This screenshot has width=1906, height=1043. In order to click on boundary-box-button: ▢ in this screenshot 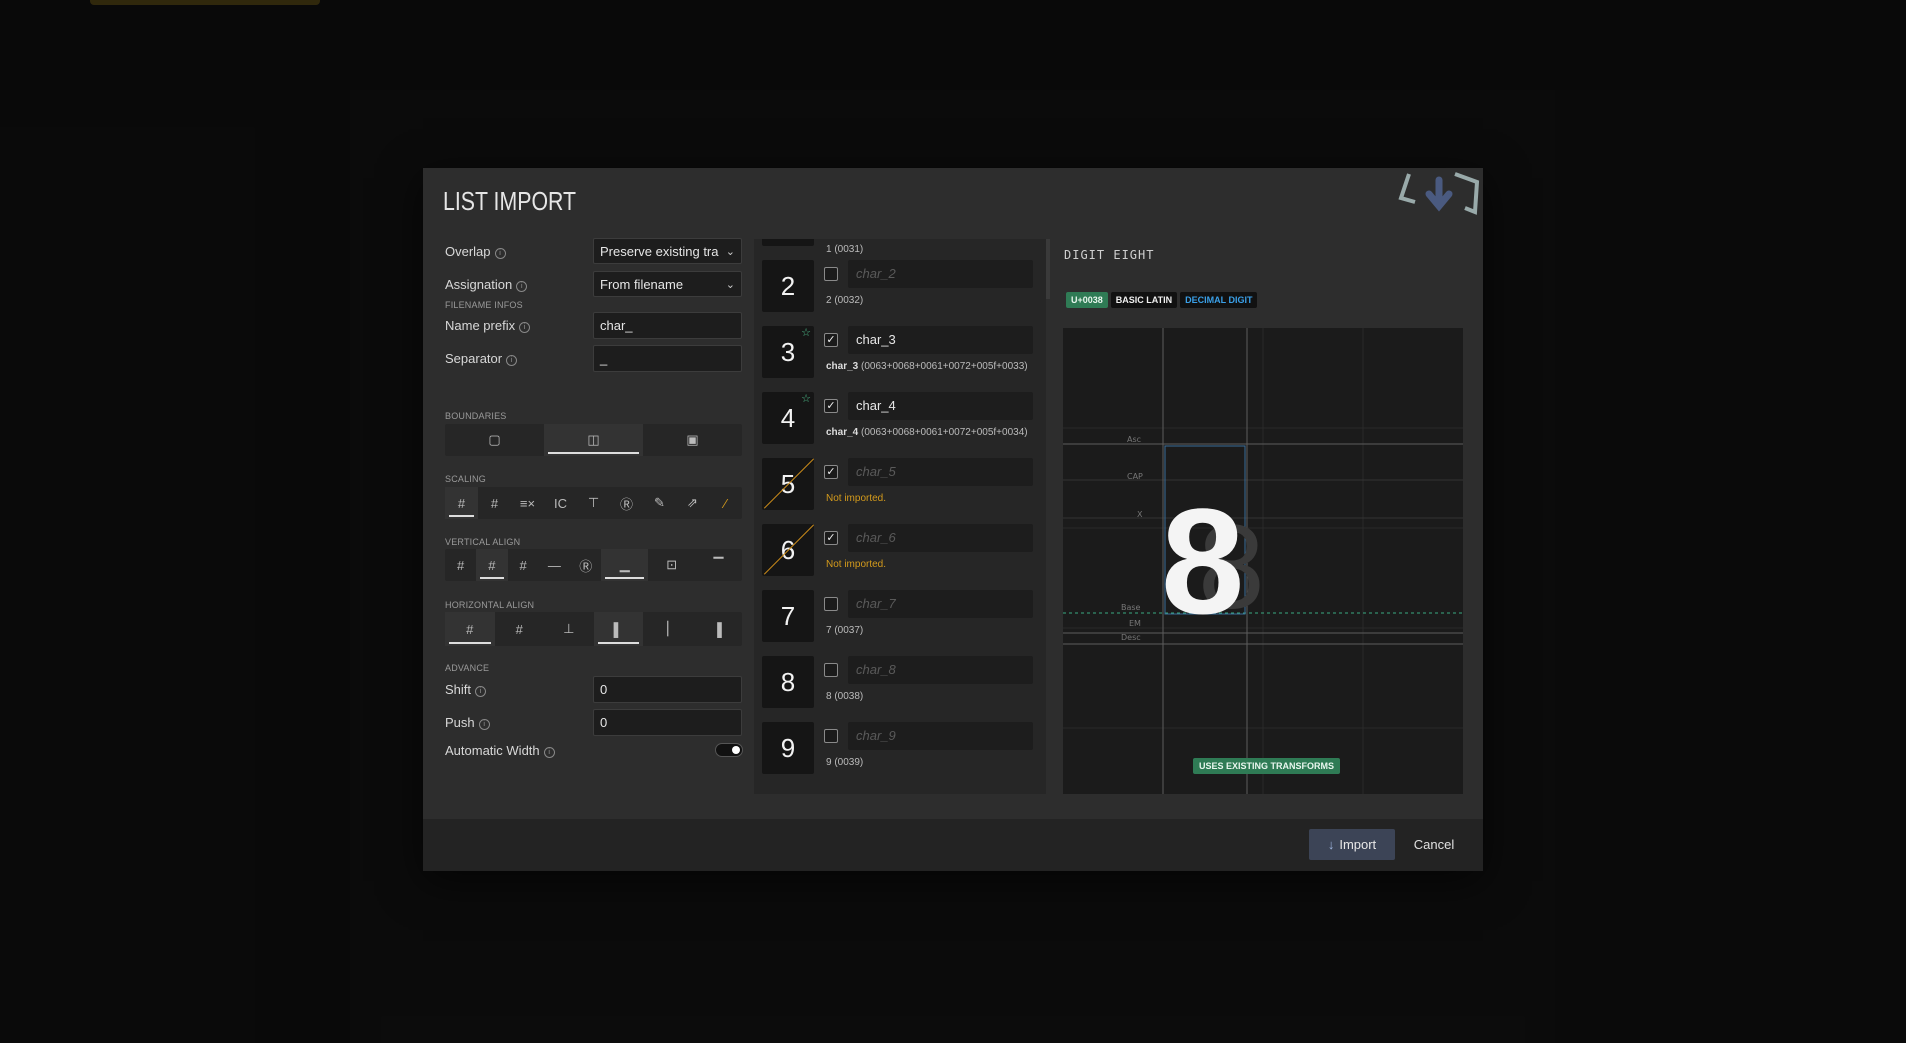, I will do `click(494, 440)`.